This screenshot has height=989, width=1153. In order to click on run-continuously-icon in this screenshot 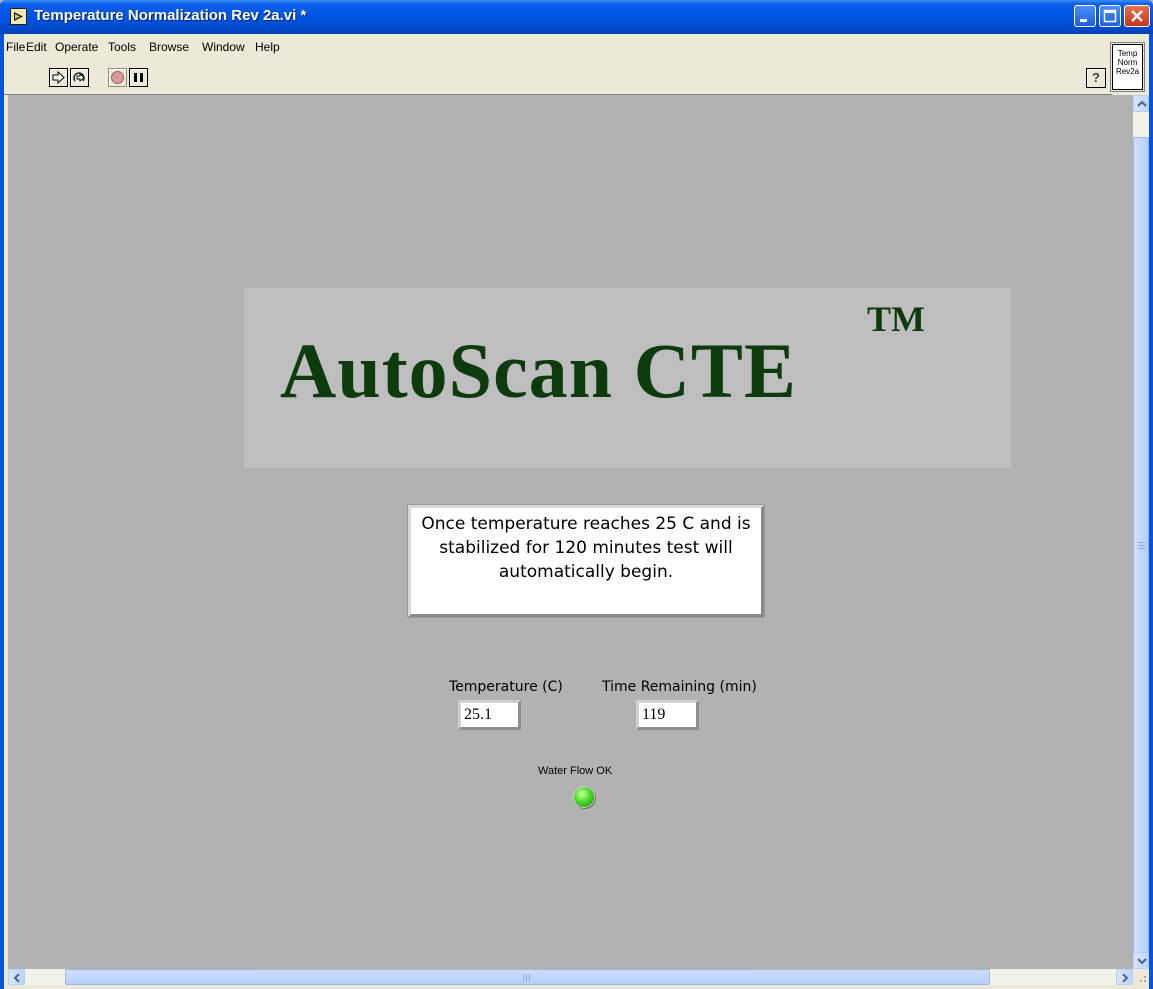, I will do `click(79, 77)`.